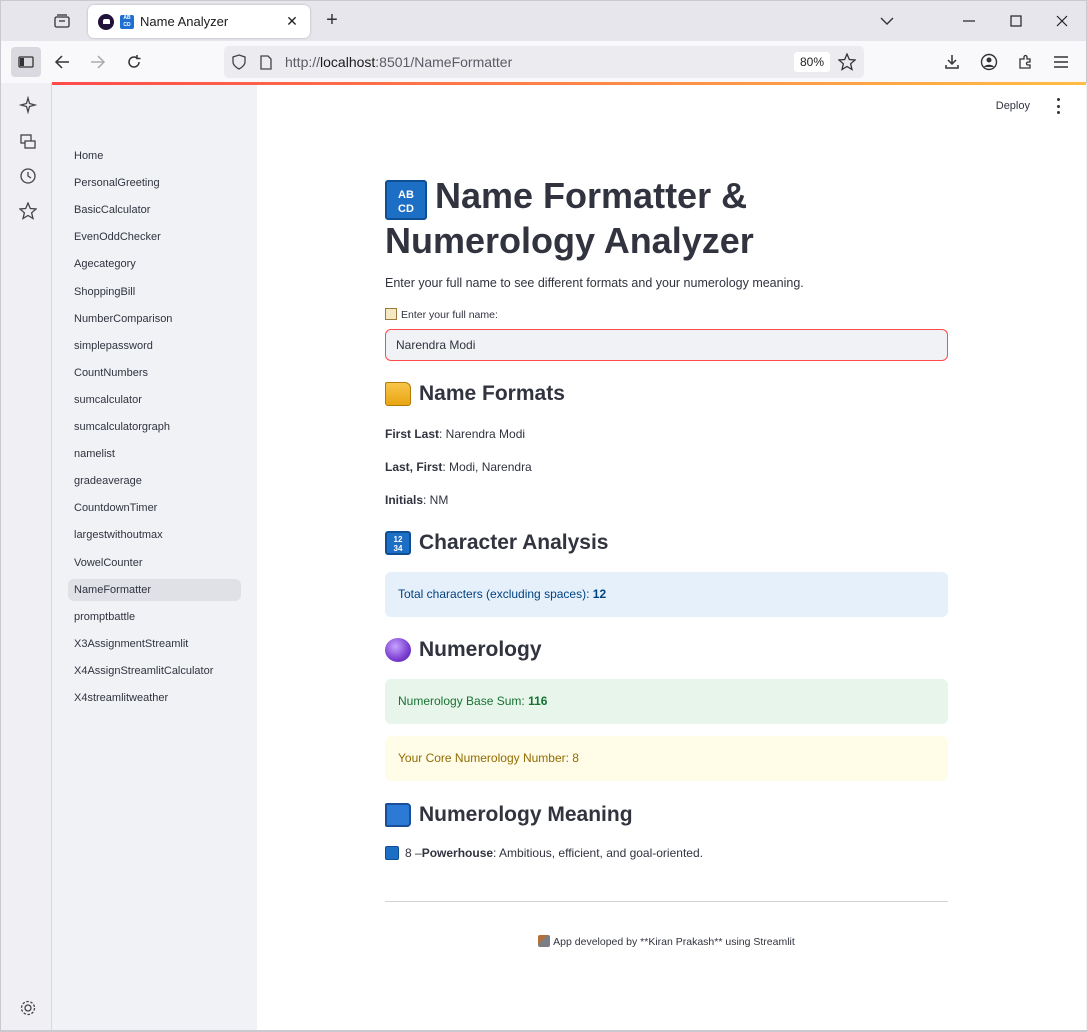  What do you see at coordinates (666, 345) in the screenshot?
I see `full-name-input` at bounding box center [666, 345].